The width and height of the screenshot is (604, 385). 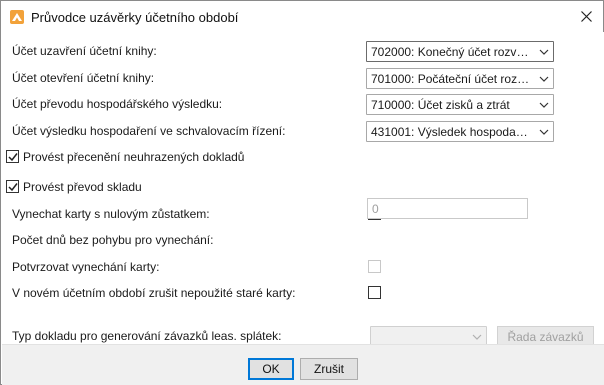 I want to click on closing-account-value: 702000: Konečný účet rozvažný, so click(x=451, y=52).